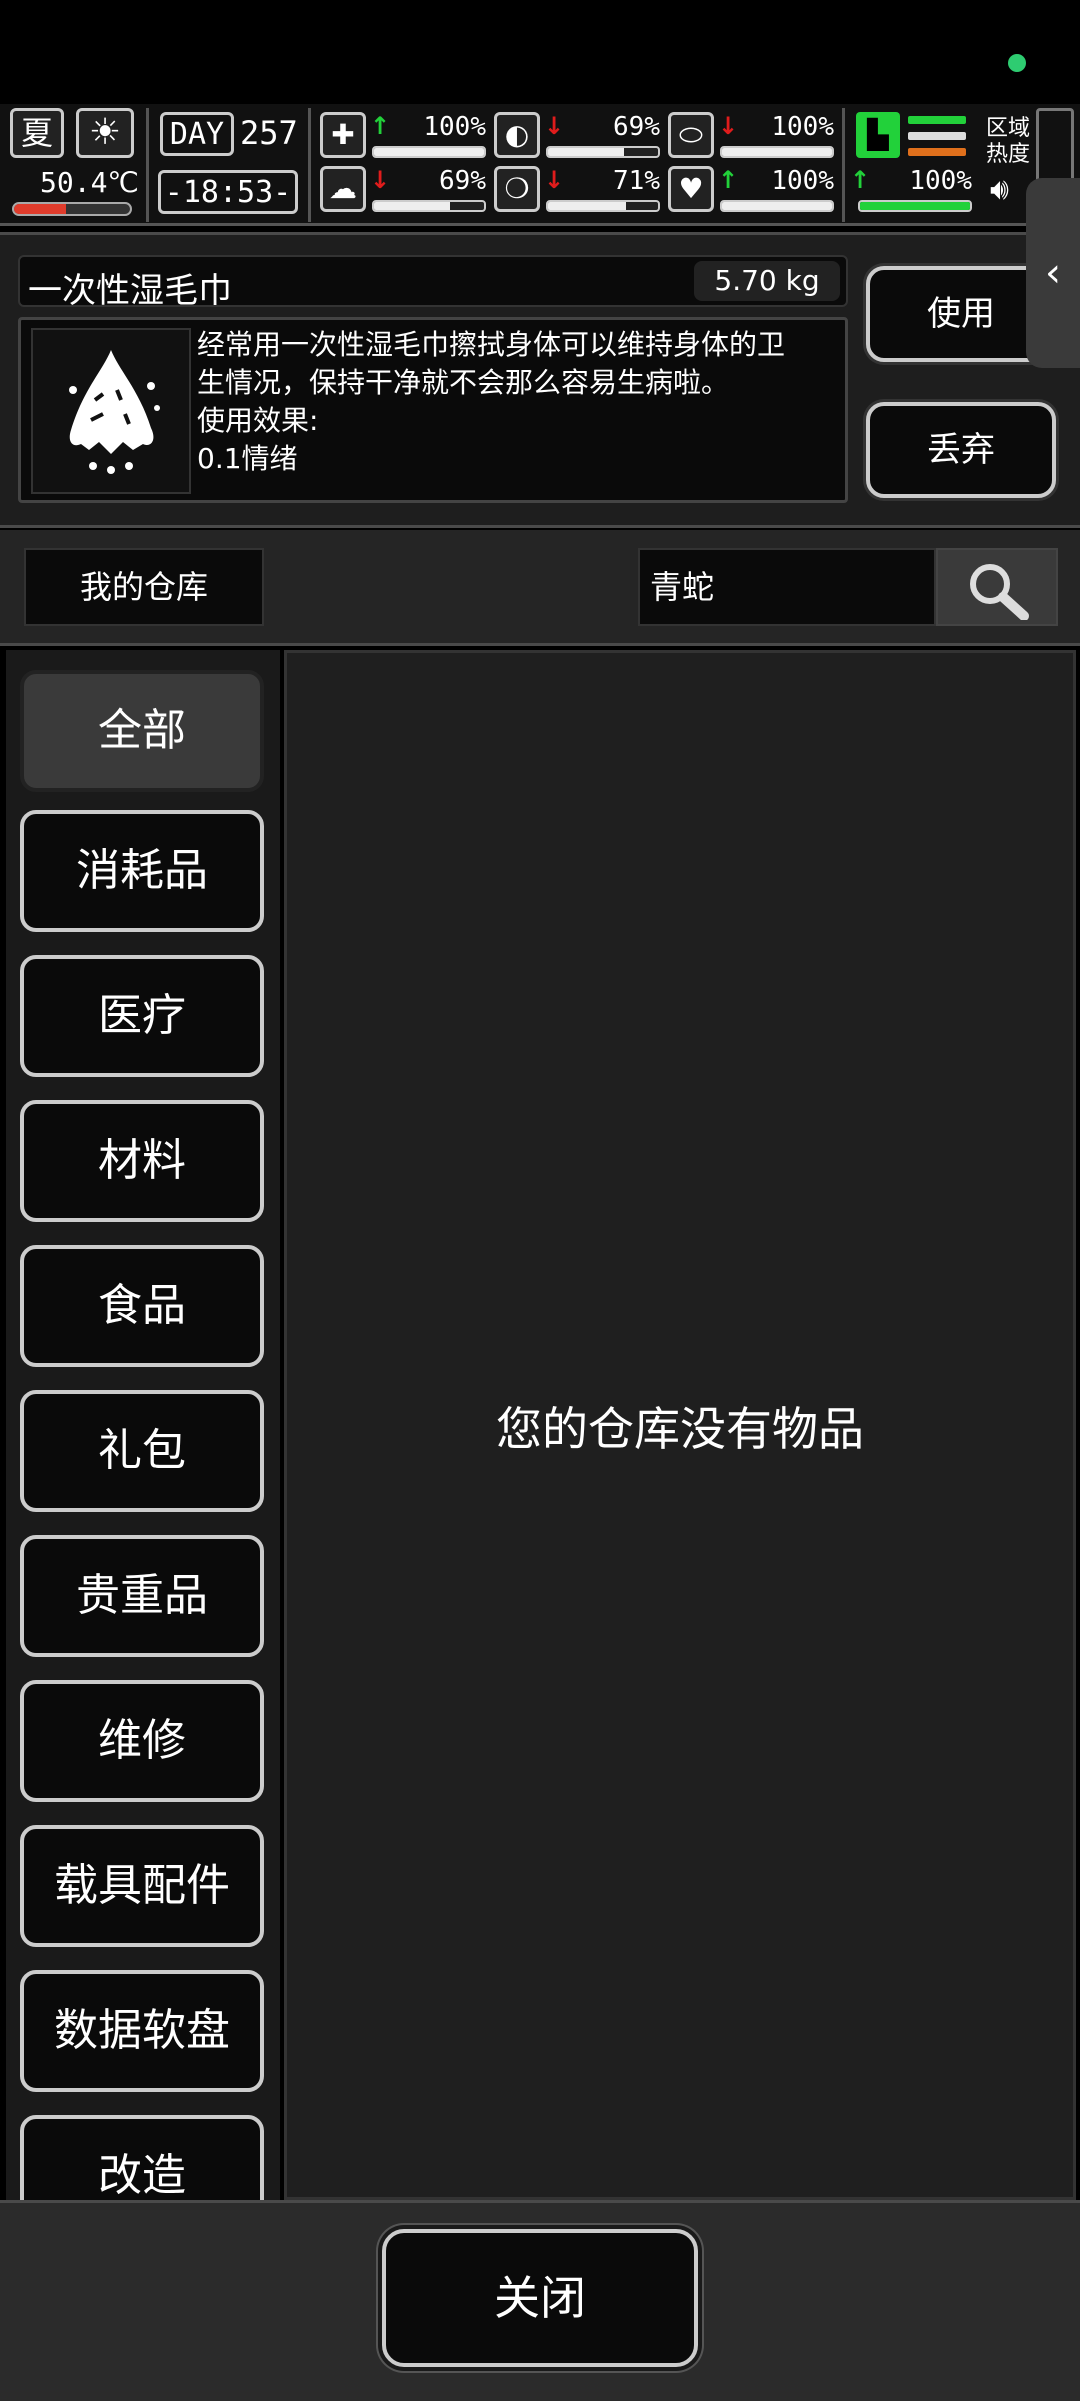  I want to click on speaker-icon: 🔊︎, so click(999, 189).